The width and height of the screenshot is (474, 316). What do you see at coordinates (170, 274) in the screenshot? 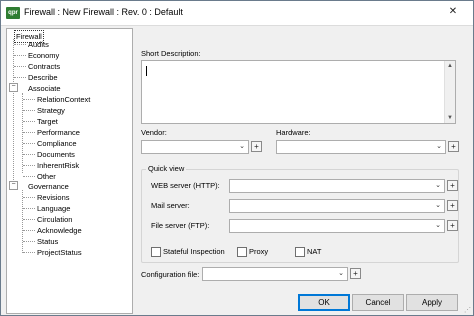
I see `configuration-file-label: Configuration file:` at bounding box center [170, 274].